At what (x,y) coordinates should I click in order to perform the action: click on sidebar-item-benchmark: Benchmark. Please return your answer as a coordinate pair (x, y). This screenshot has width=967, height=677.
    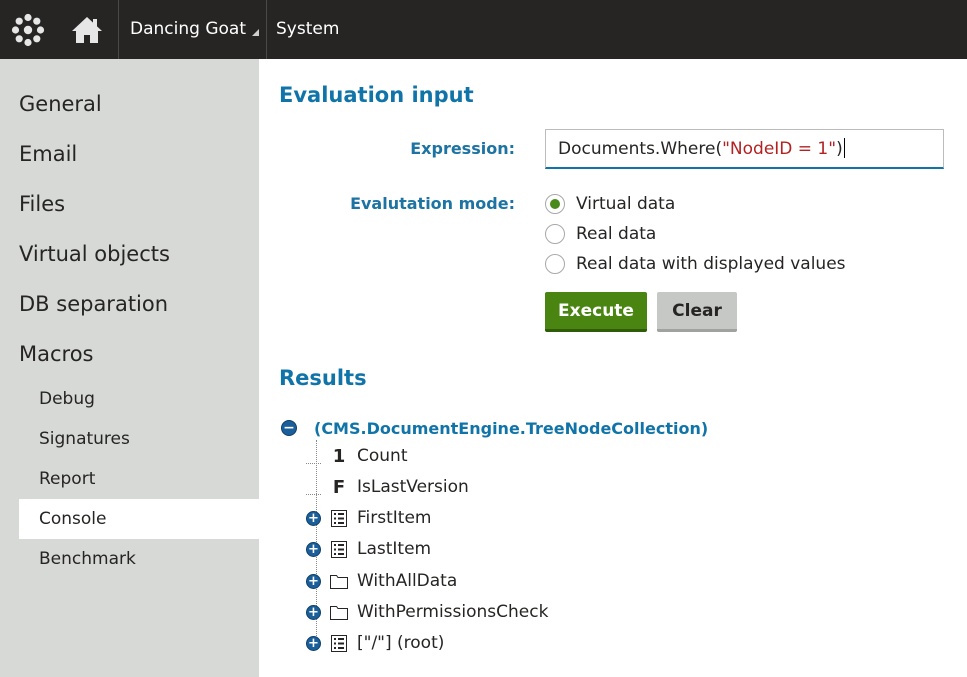
    Looking at the image, I should click on (139, 559).